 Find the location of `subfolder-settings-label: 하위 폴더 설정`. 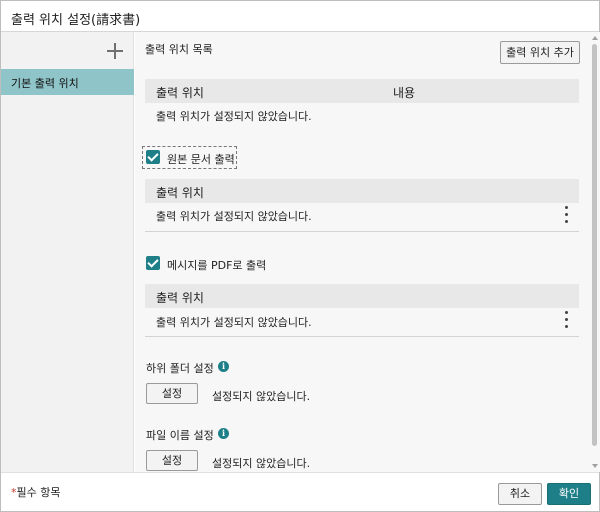

subfolder-settings-label: 하위 폴더 설정 is located at coordinates (180, 368).